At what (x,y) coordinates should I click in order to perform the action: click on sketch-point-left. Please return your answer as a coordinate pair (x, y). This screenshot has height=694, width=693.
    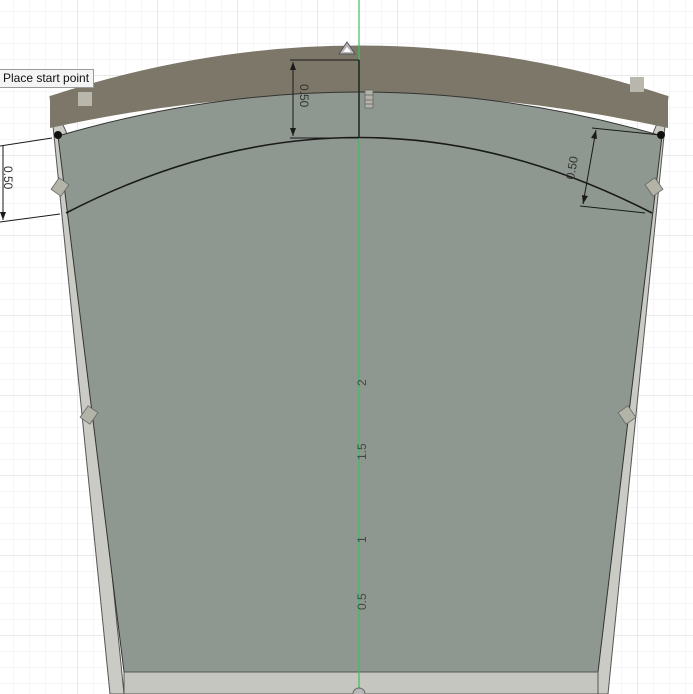
    Looking at the image, I should click on (58, 135).